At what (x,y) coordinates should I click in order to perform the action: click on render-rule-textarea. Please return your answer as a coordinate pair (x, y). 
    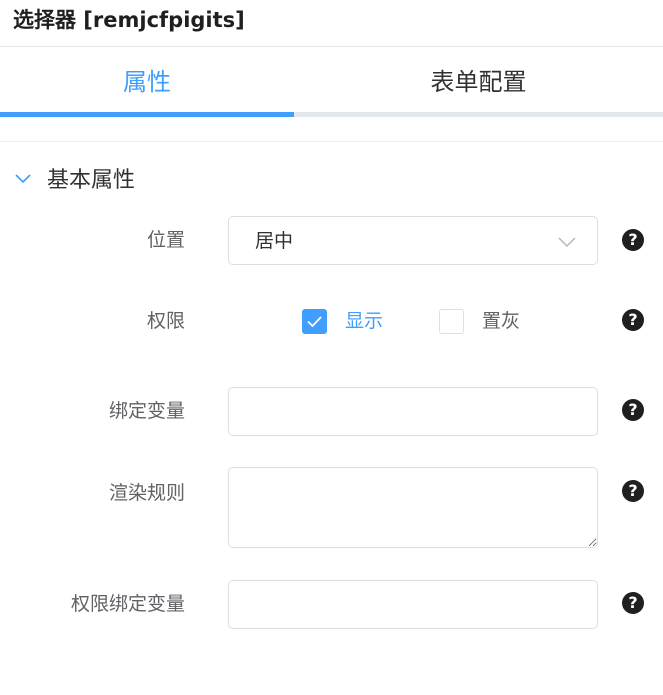
    Looking at the image, I should click on (413, 507).